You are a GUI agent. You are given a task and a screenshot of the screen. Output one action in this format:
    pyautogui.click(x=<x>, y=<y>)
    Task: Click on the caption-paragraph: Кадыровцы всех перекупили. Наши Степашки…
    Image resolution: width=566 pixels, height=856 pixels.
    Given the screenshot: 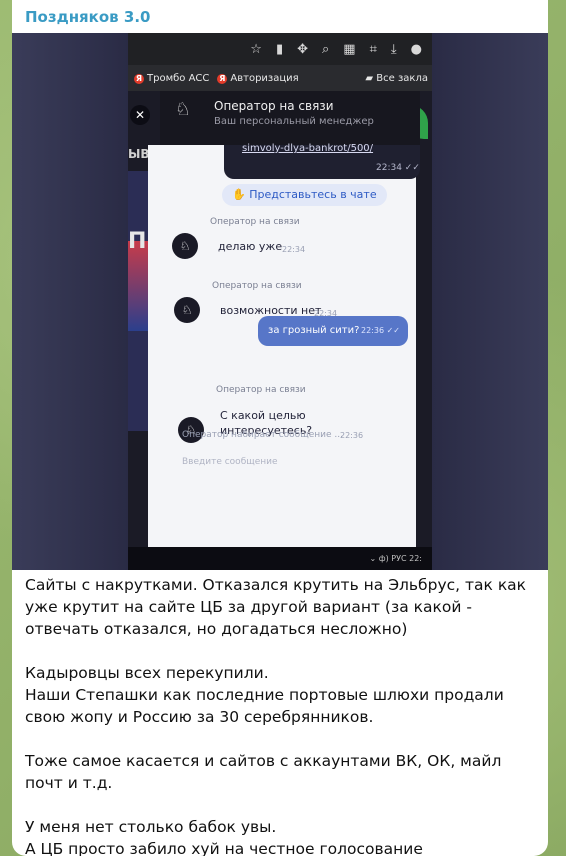 What is the action you would take?
    pyautogui.click(x=264, y=695)
    